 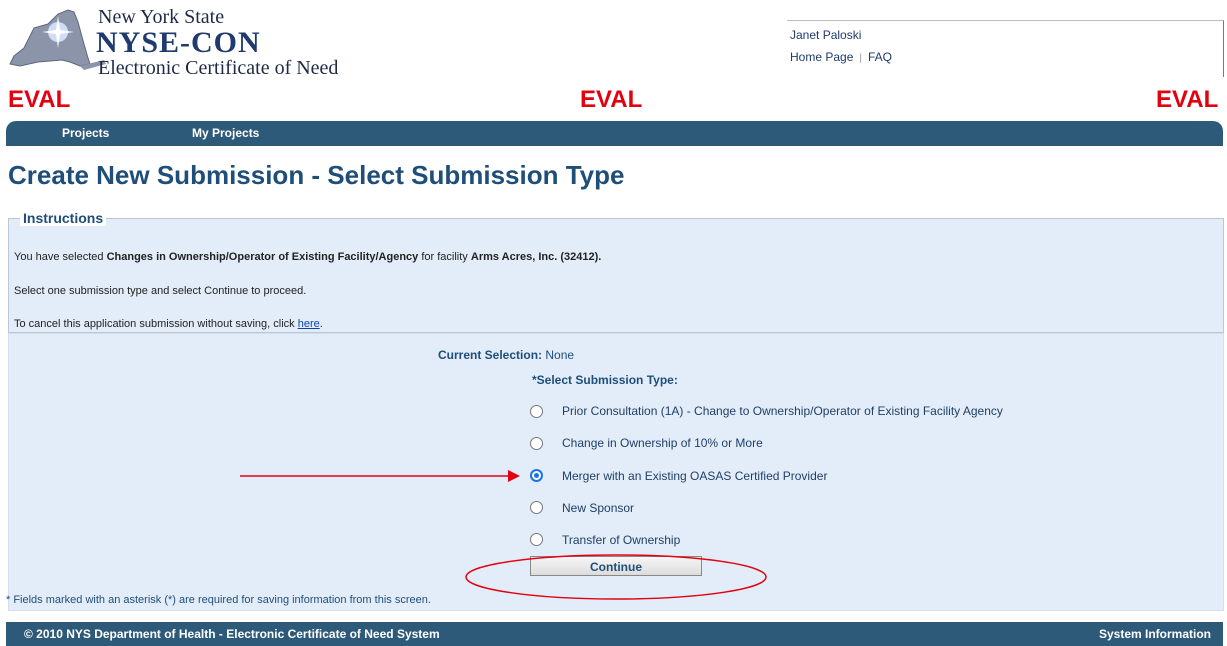 I want to click on current-selection: Current Selection: None, so click(x=506, y=355).